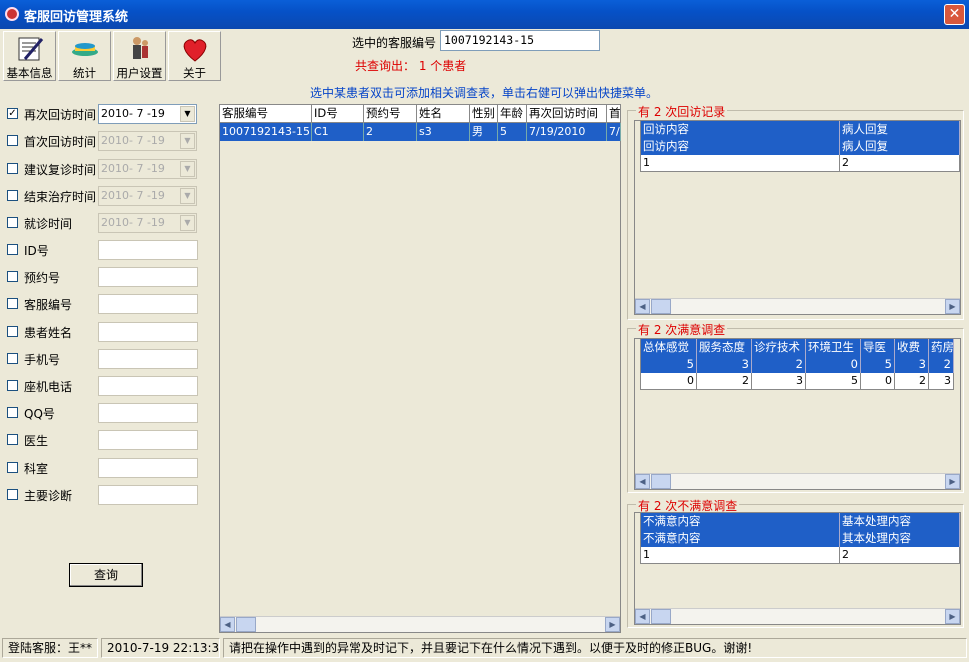  I want to click on sub-grid-cell: 其本处理内容, so click(900, 538).